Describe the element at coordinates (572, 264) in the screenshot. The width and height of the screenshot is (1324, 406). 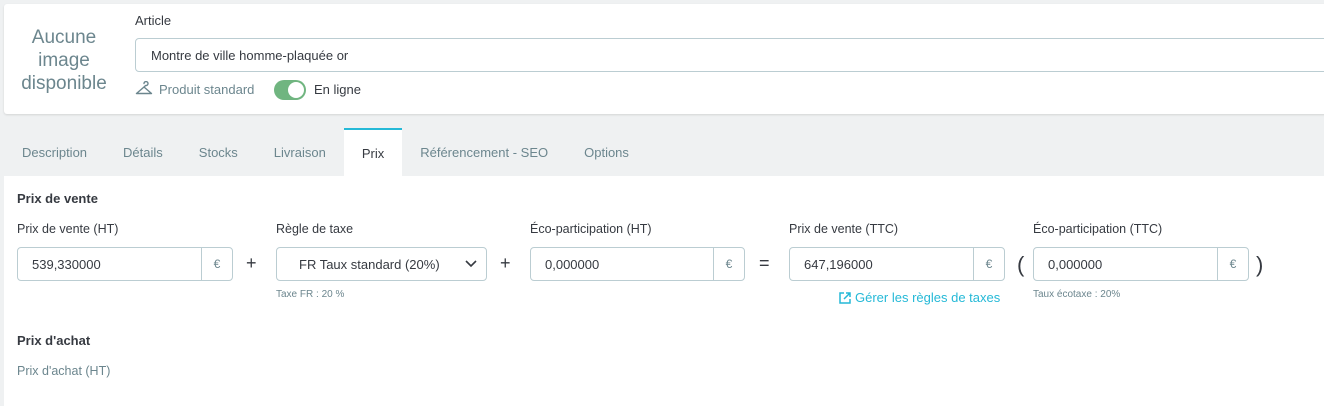
I see `eco-ht-value: 0,000000` at that location.